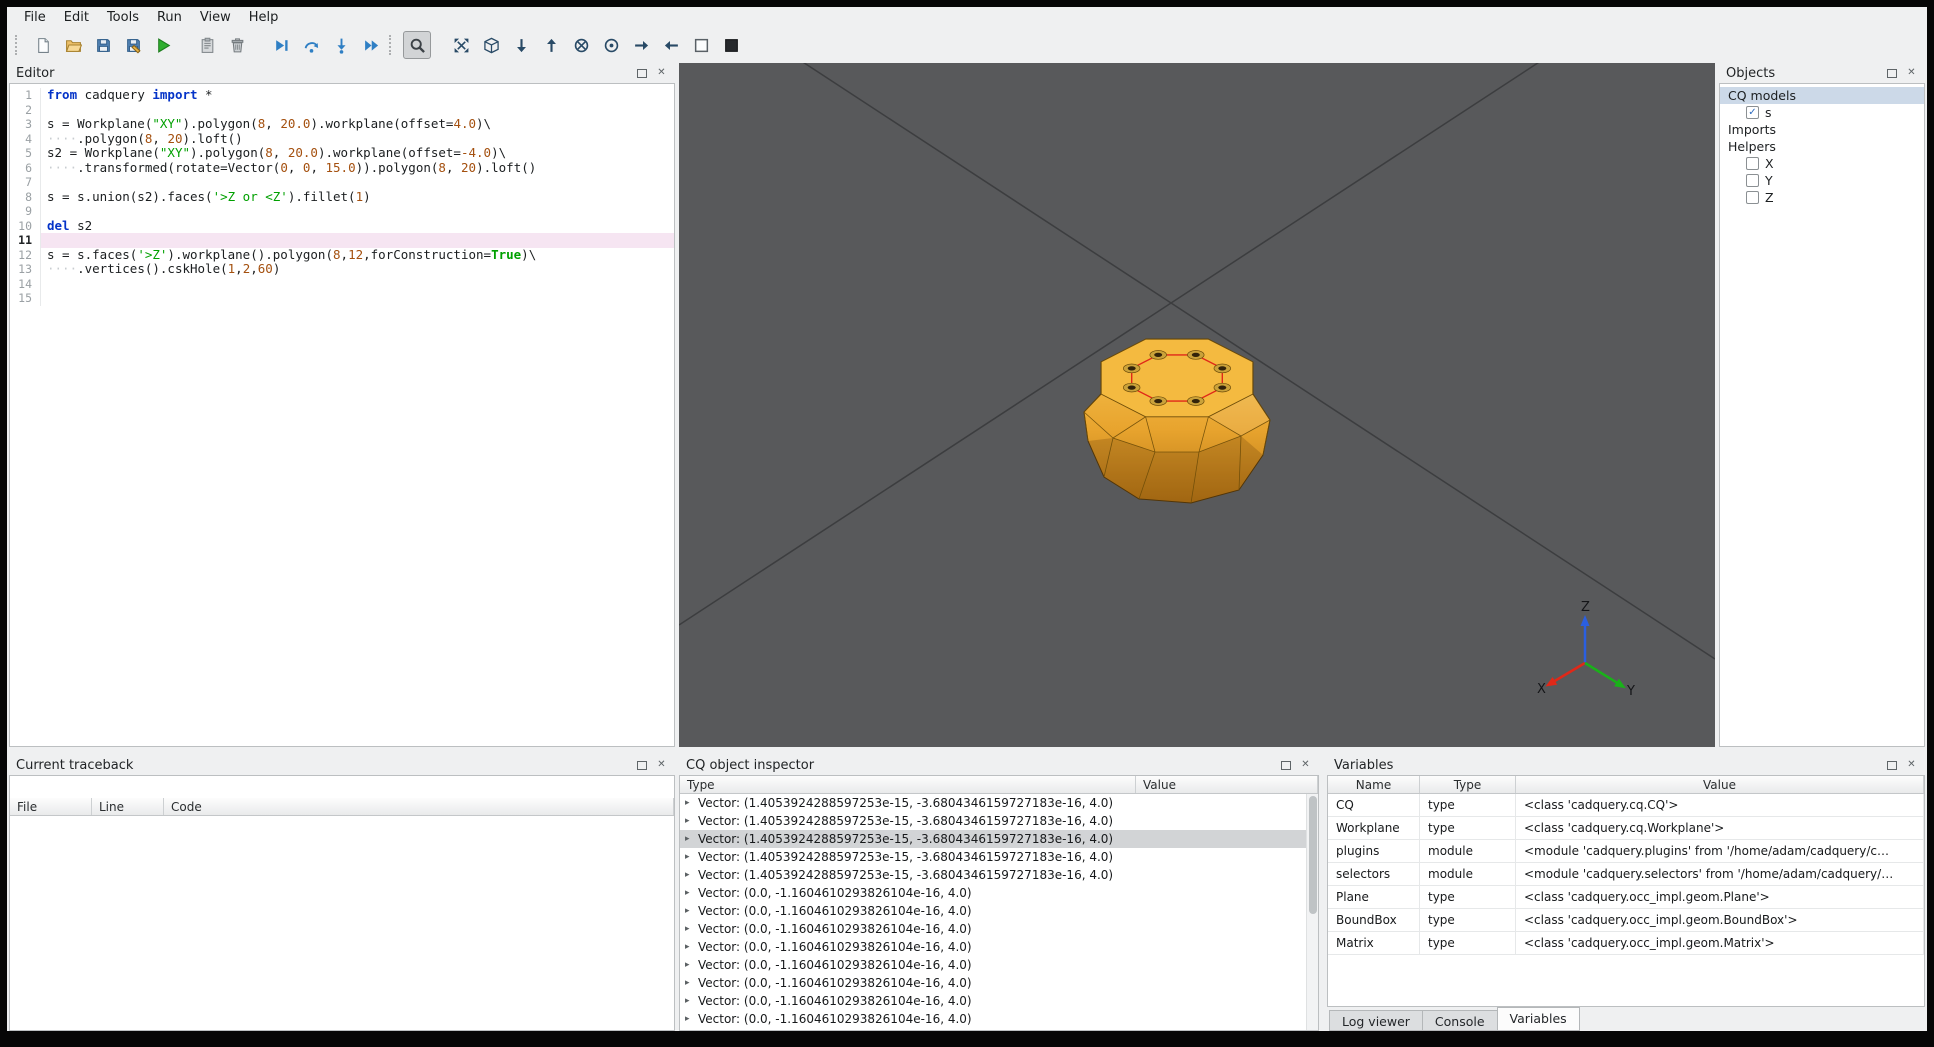 The width and height of the screenshot is (1934, 1047). I want to click on open-script-button, so click(73, 45).